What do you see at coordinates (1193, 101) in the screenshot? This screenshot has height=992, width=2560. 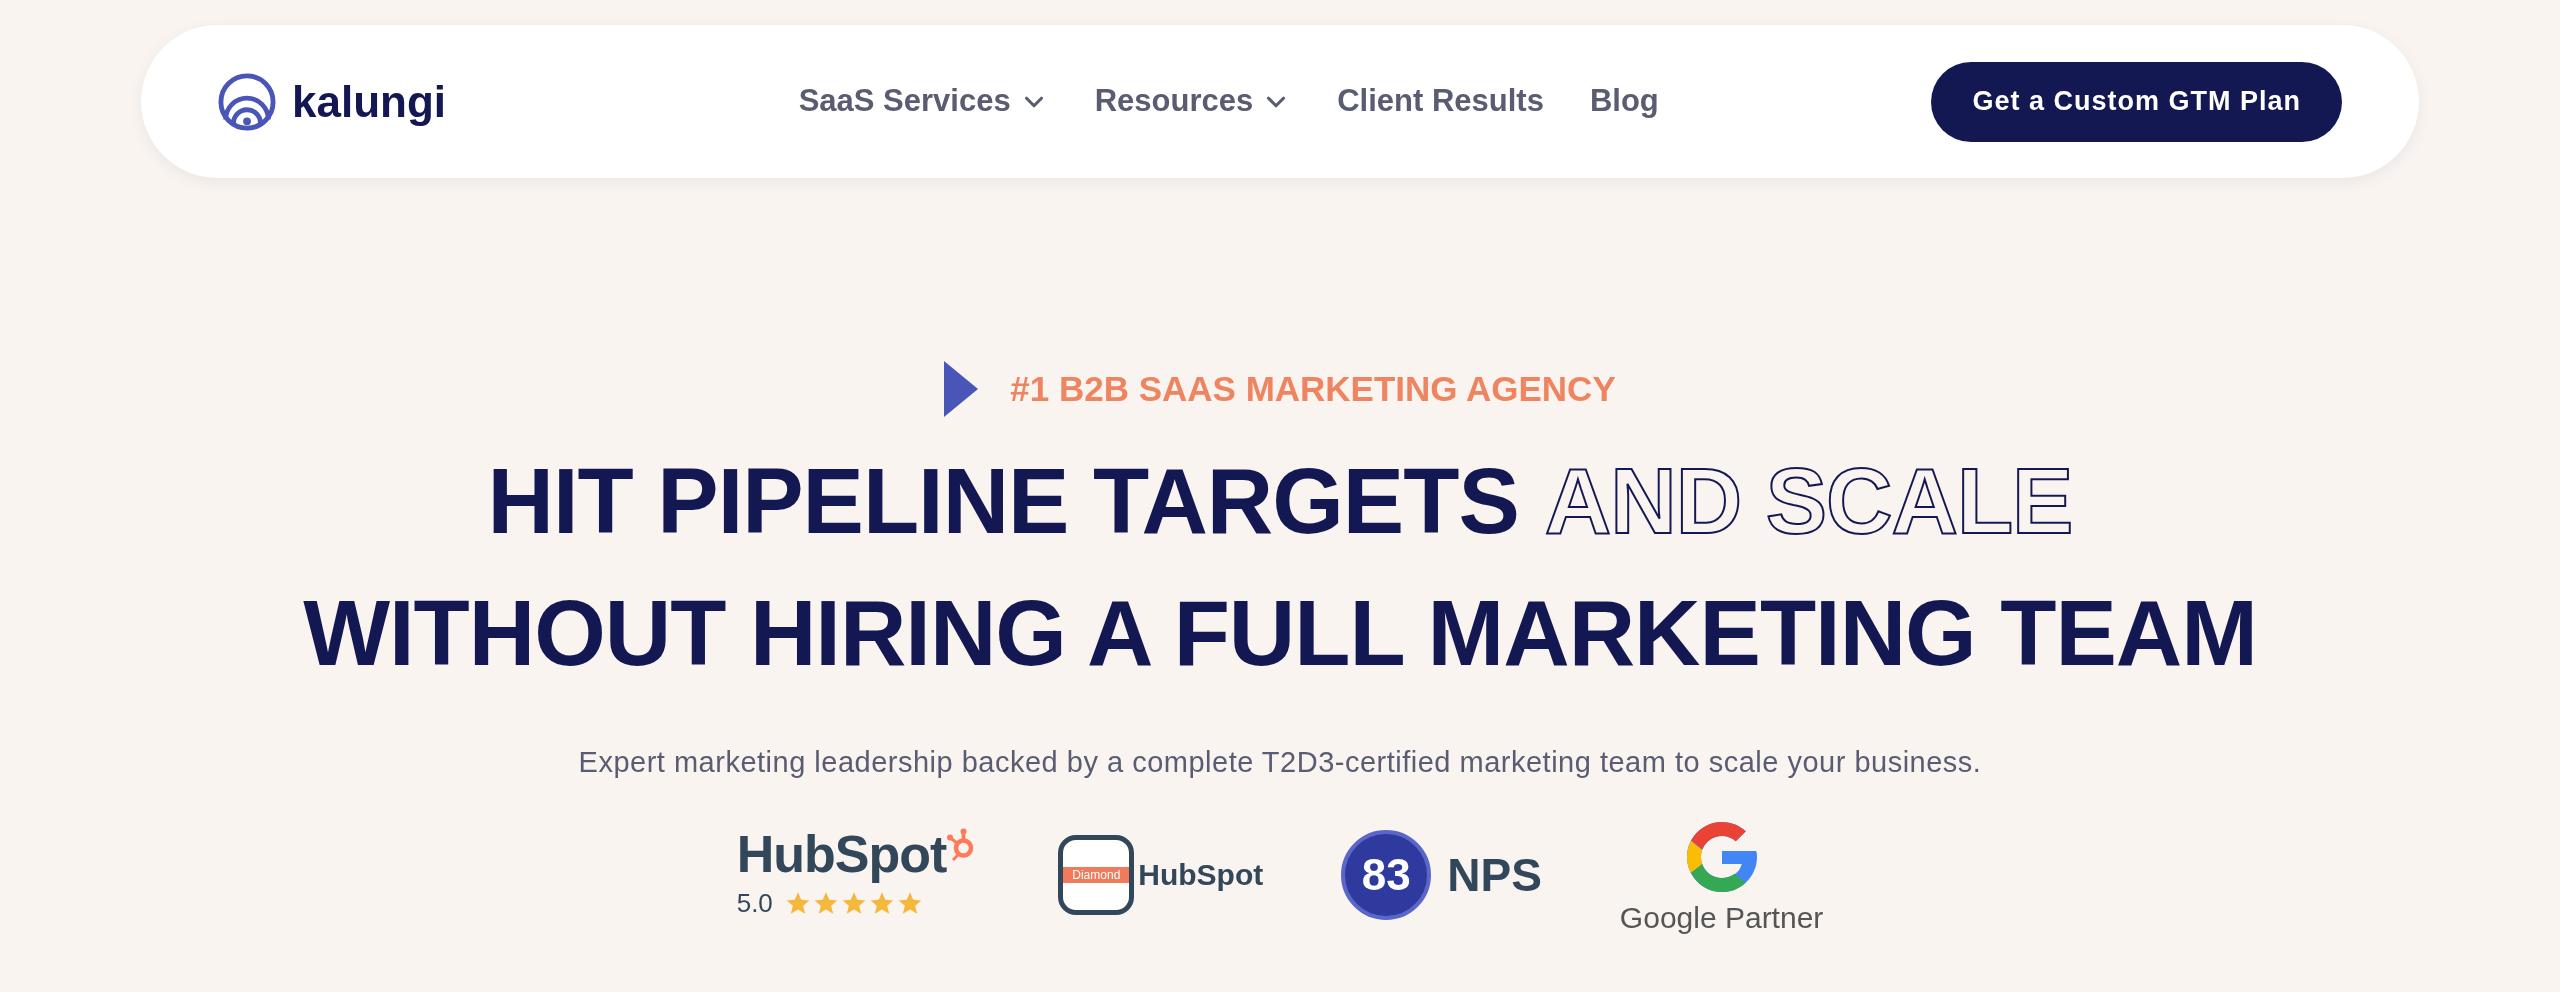 I see `nav-link: Resources` at bounding box center [1193, 101].